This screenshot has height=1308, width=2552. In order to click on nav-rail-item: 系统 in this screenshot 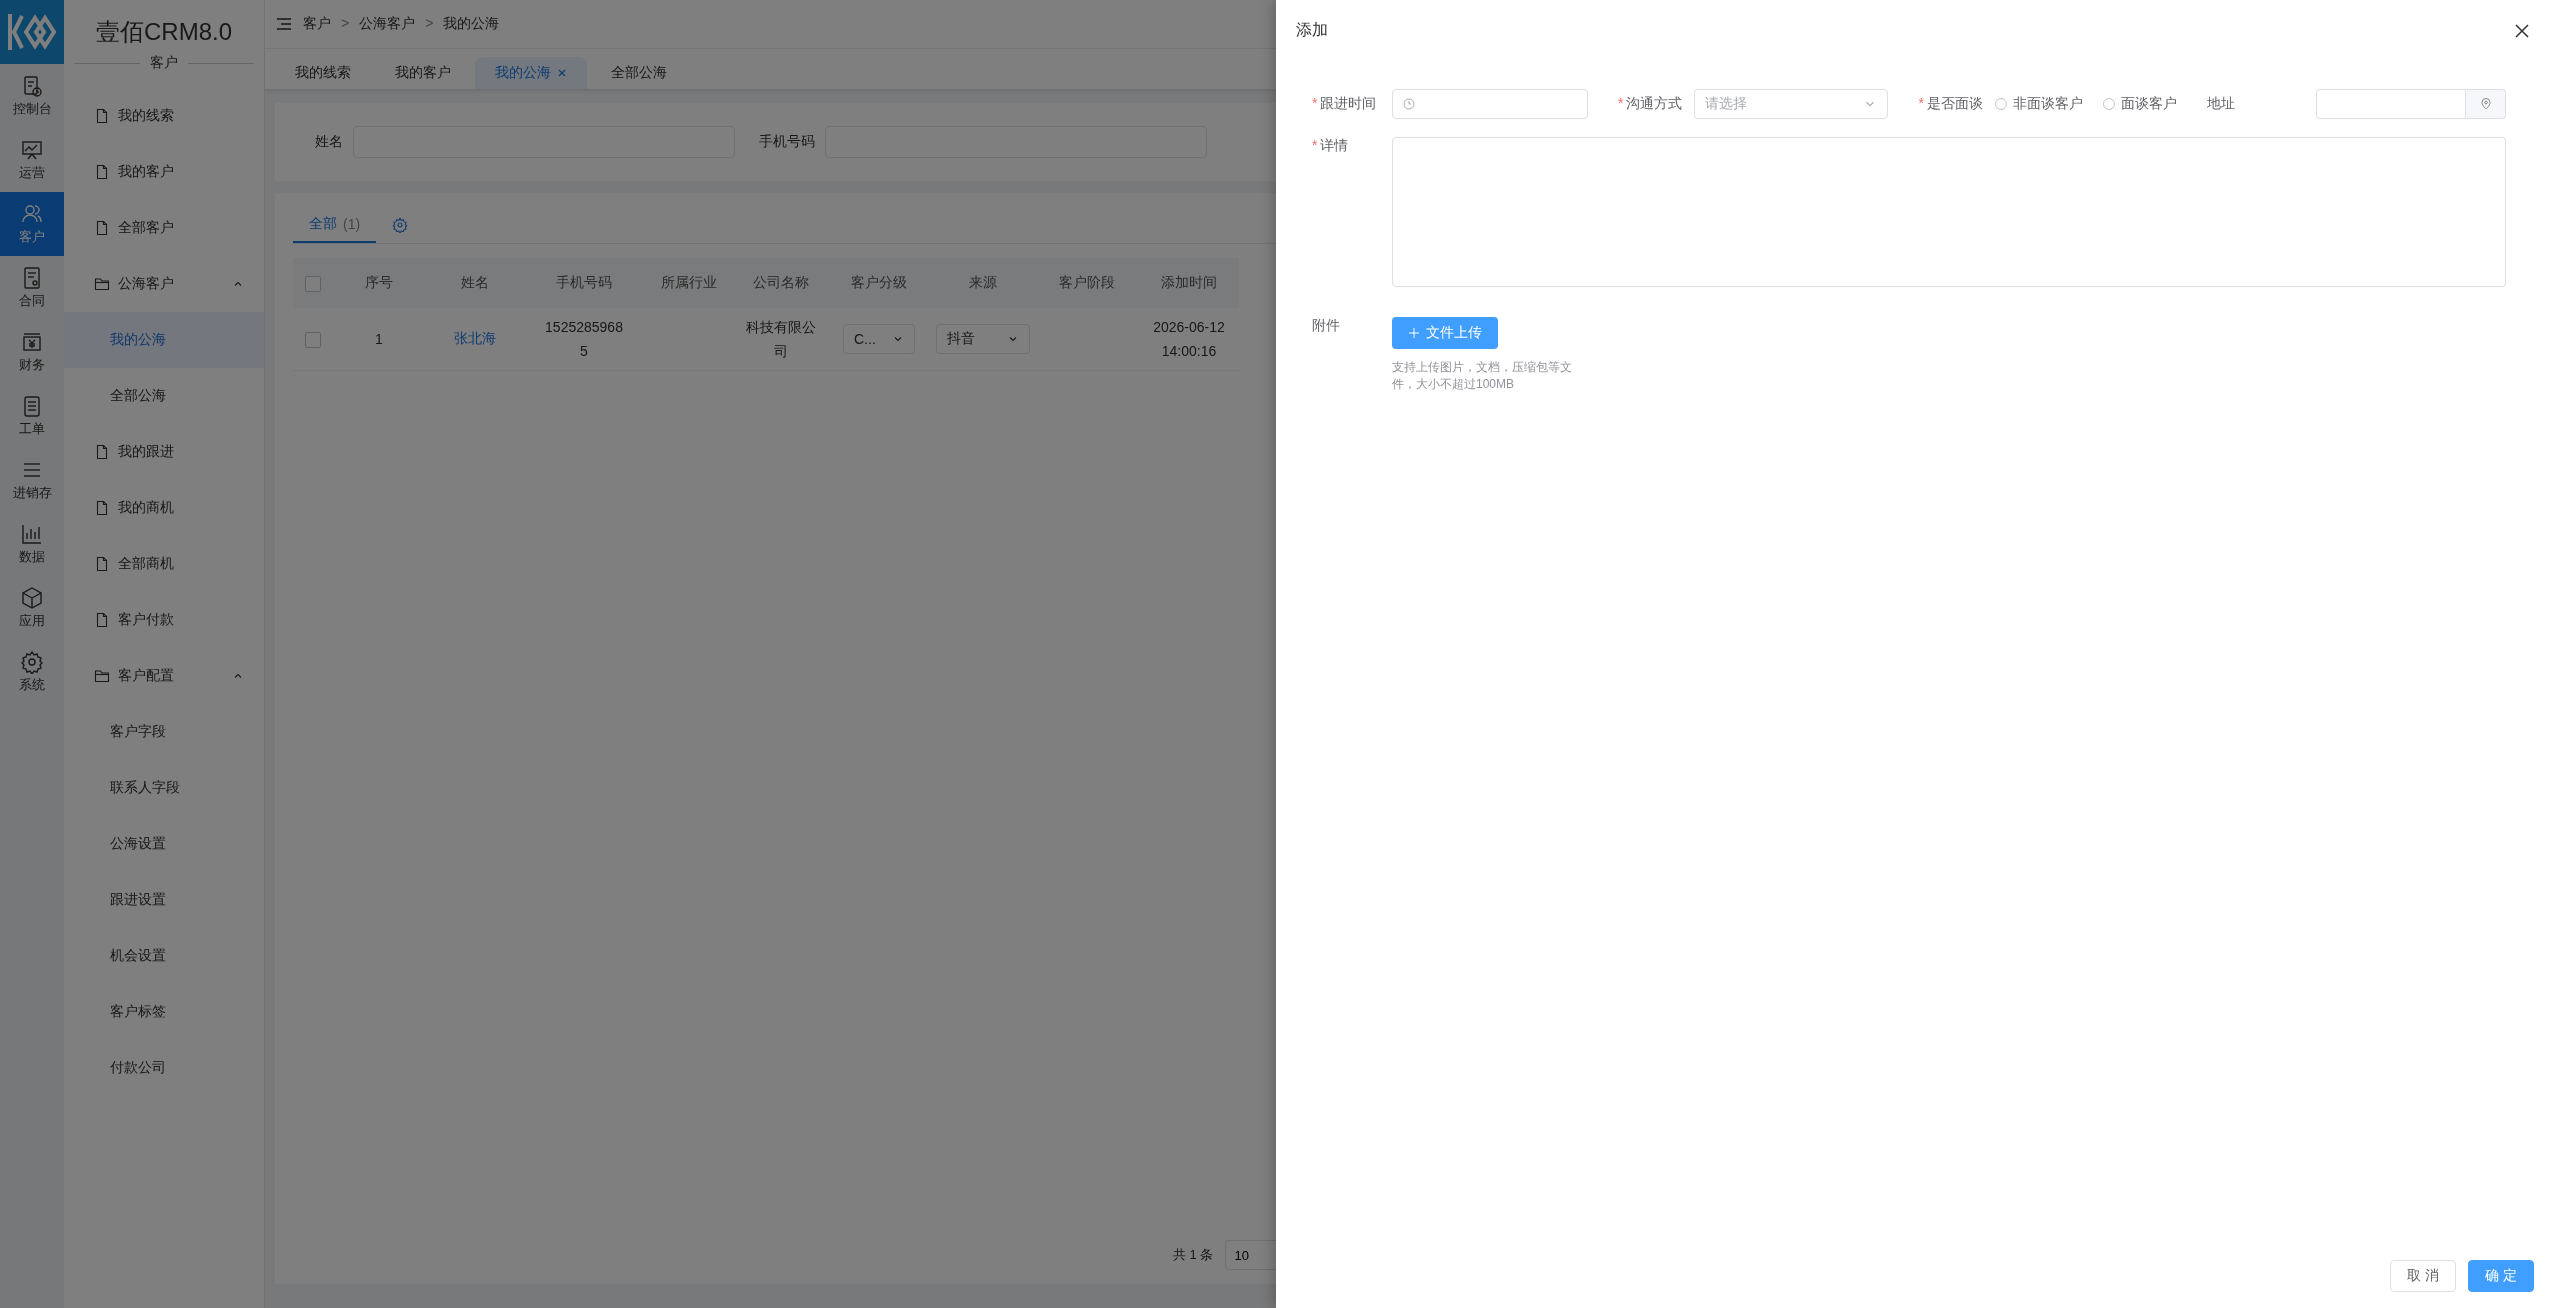, I will do `click(32, 672)`.